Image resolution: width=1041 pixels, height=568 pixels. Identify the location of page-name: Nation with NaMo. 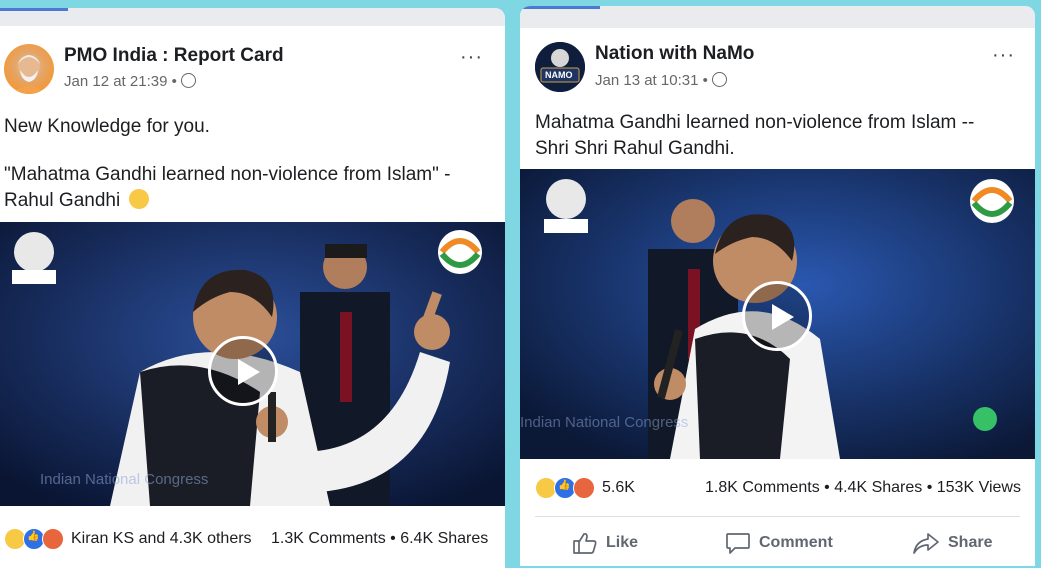
(674, 54).